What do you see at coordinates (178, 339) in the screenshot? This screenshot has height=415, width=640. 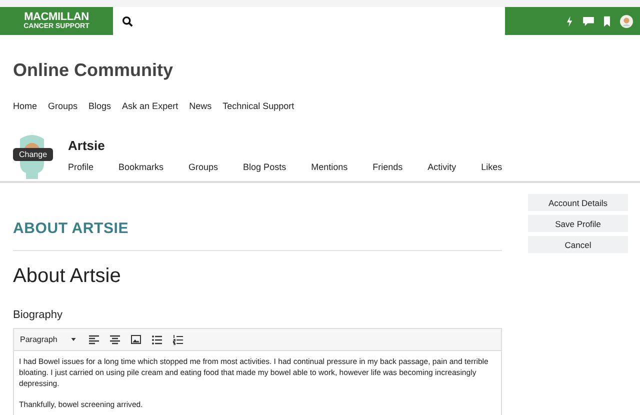 I see `numbered-list-icon` at bounding box center [178, 339].